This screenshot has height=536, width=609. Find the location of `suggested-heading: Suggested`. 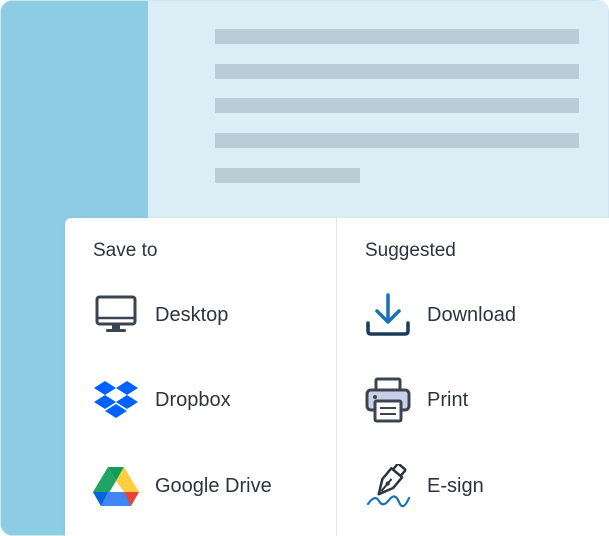

suggested-heading: Suggested is located at coordinates (410, 250).